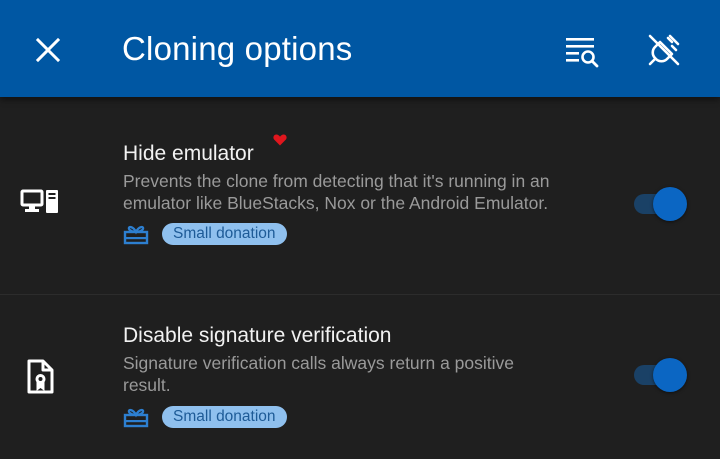  I want to click on filter-search-icon, so click(582, 53).